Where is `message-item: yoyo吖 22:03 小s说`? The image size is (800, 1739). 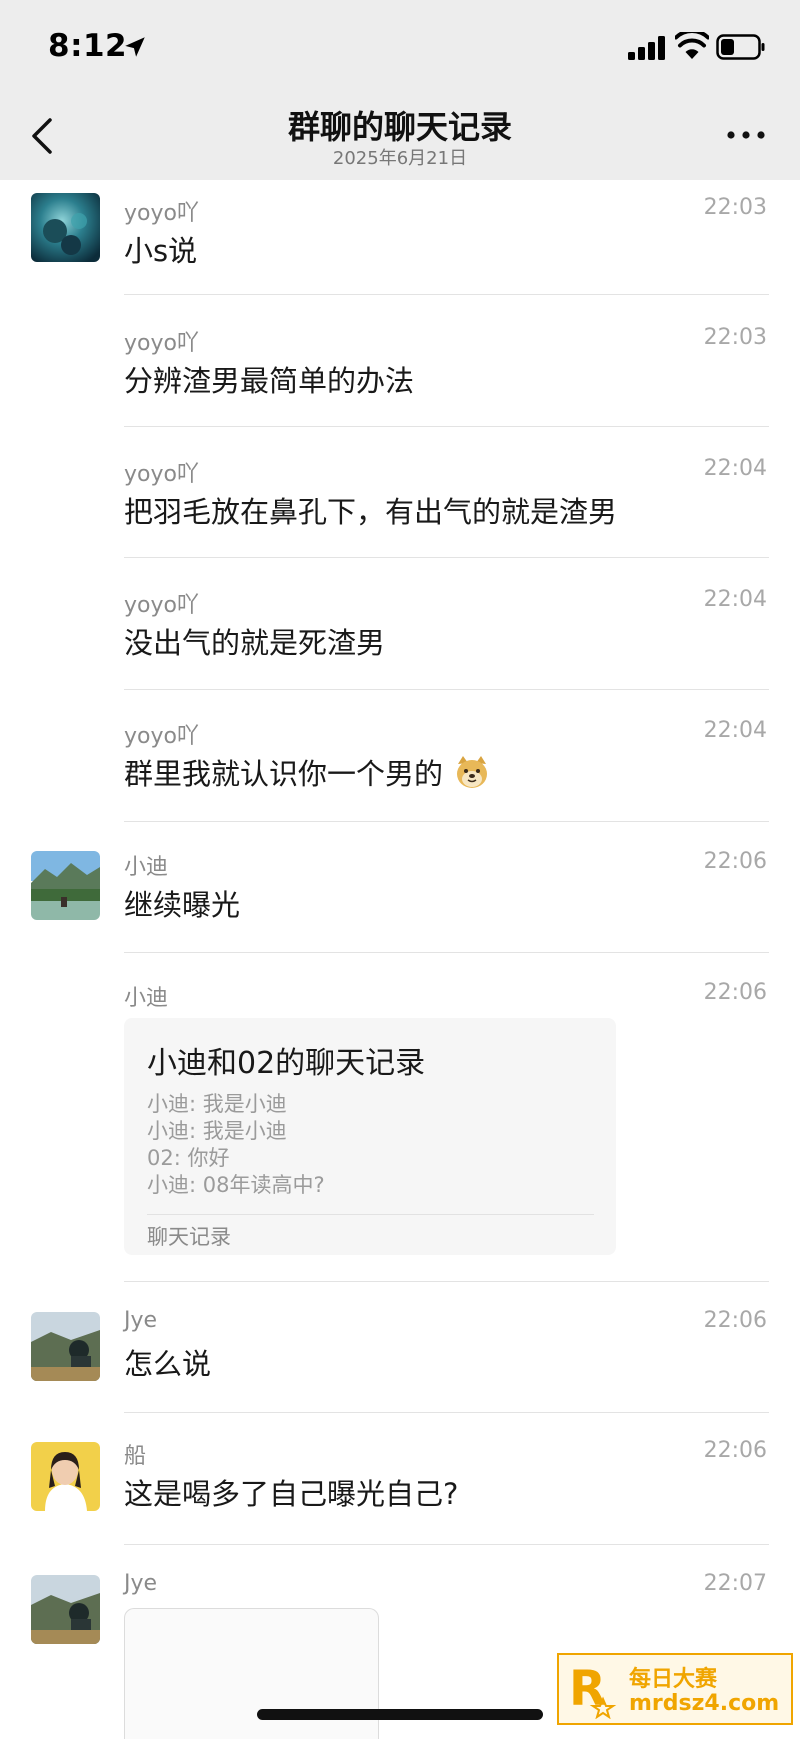
message-item: yoyo吖 22:03 小s说 is located at coordinates (400, 246).